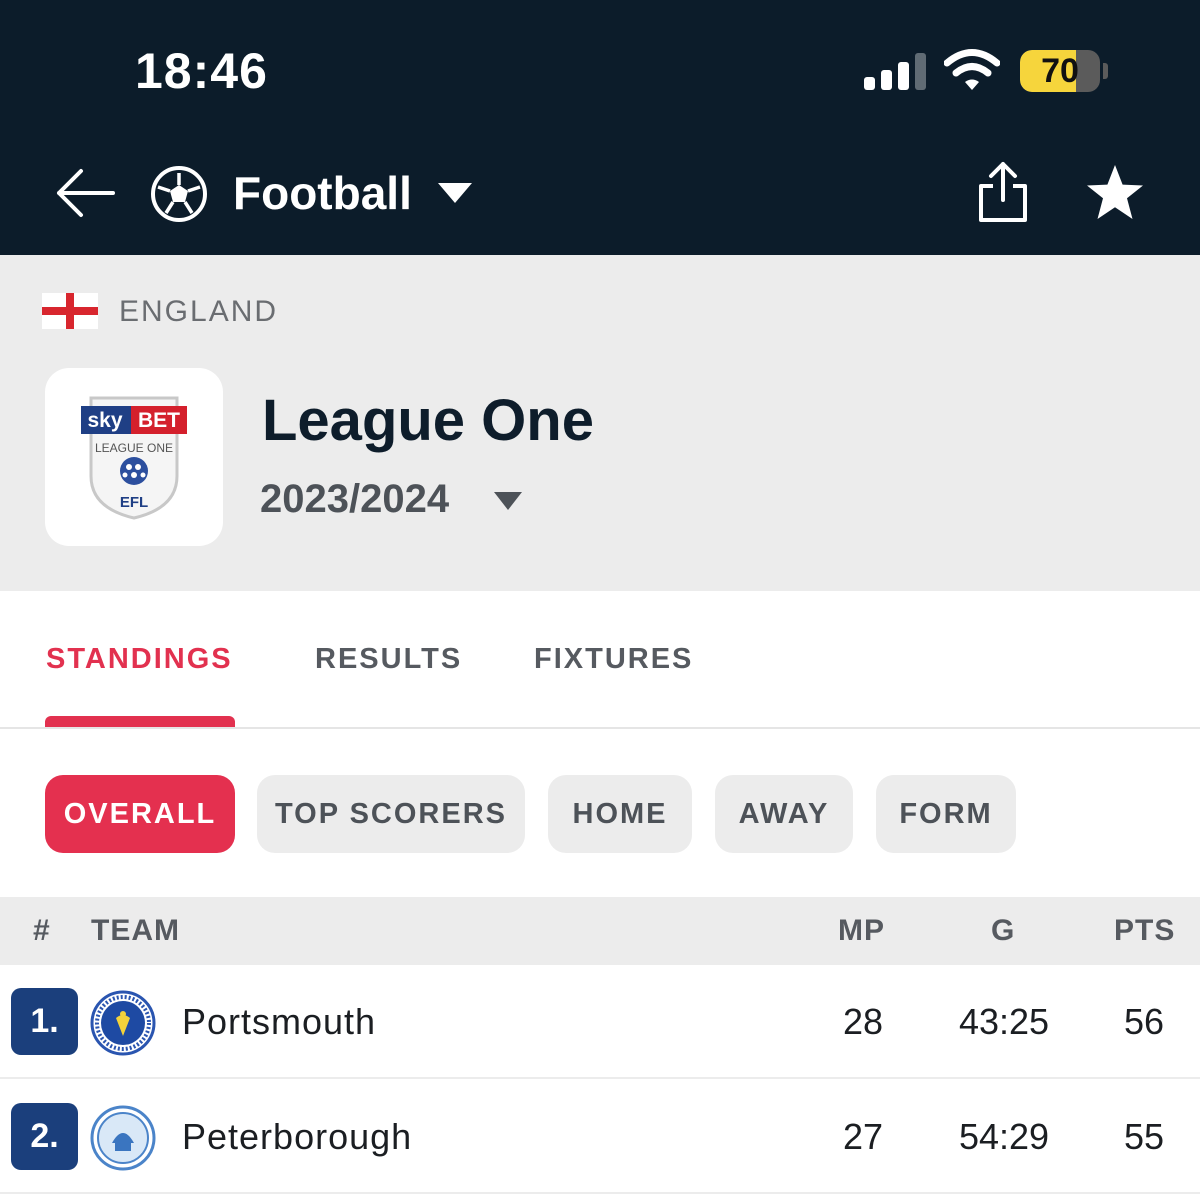 This screenshot has height=1194, width=1200. I want to click on battery-icon: 70, so click(1065, 71).